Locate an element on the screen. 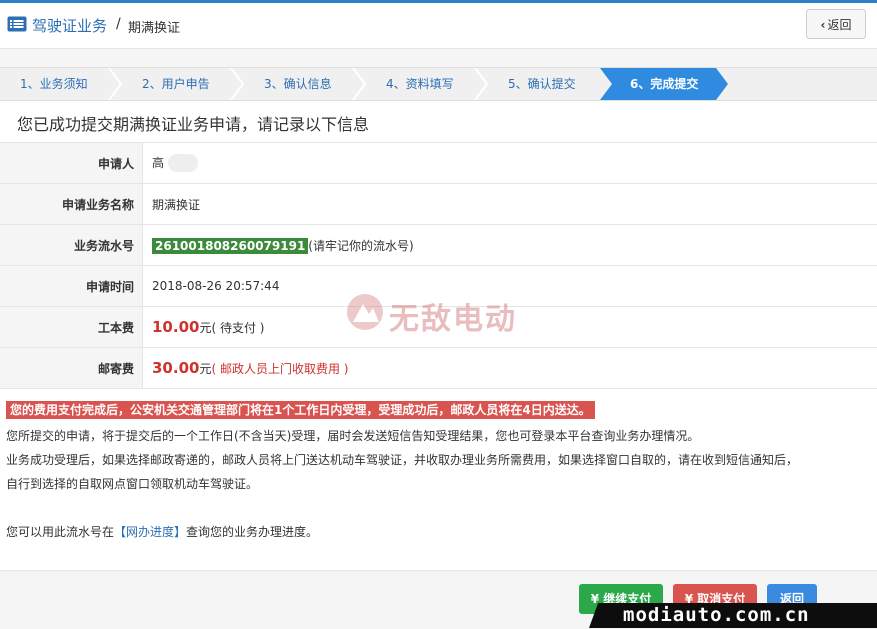 This screenshot has width=877, height=629. postage-cell: 30.00元( 邮政人员上门收取费用 ) is located at coordinates (510, 368).